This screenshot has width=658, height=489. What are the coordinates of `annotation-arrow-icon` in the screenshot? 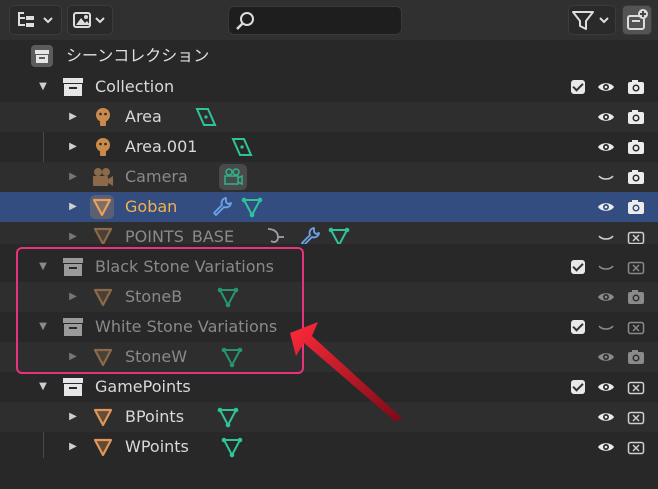 It's located at (346, 372).